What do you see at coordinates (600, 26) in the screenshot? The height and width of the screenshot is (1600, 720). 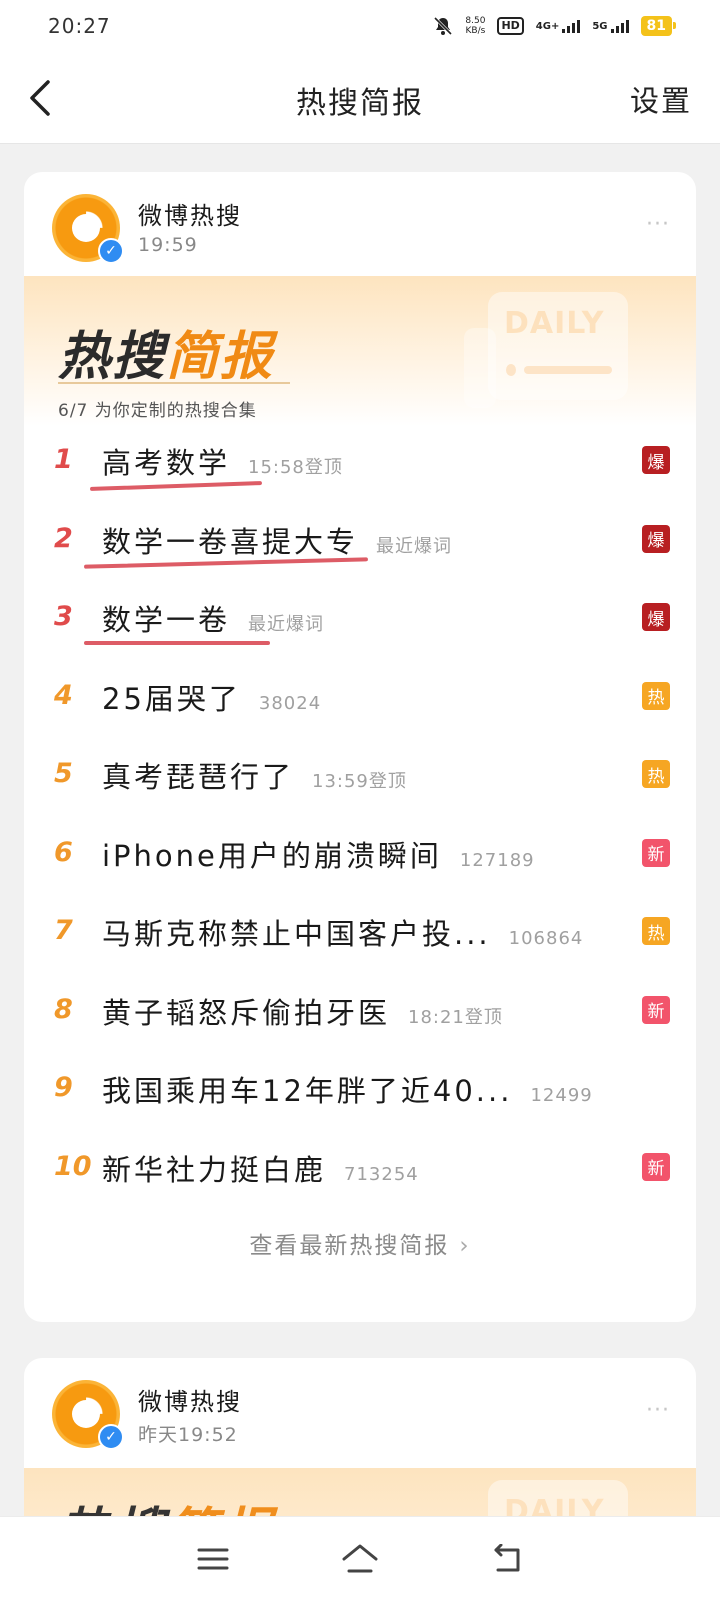 I see `signal-5g-label: 5G` at bounding box center [600, 26].